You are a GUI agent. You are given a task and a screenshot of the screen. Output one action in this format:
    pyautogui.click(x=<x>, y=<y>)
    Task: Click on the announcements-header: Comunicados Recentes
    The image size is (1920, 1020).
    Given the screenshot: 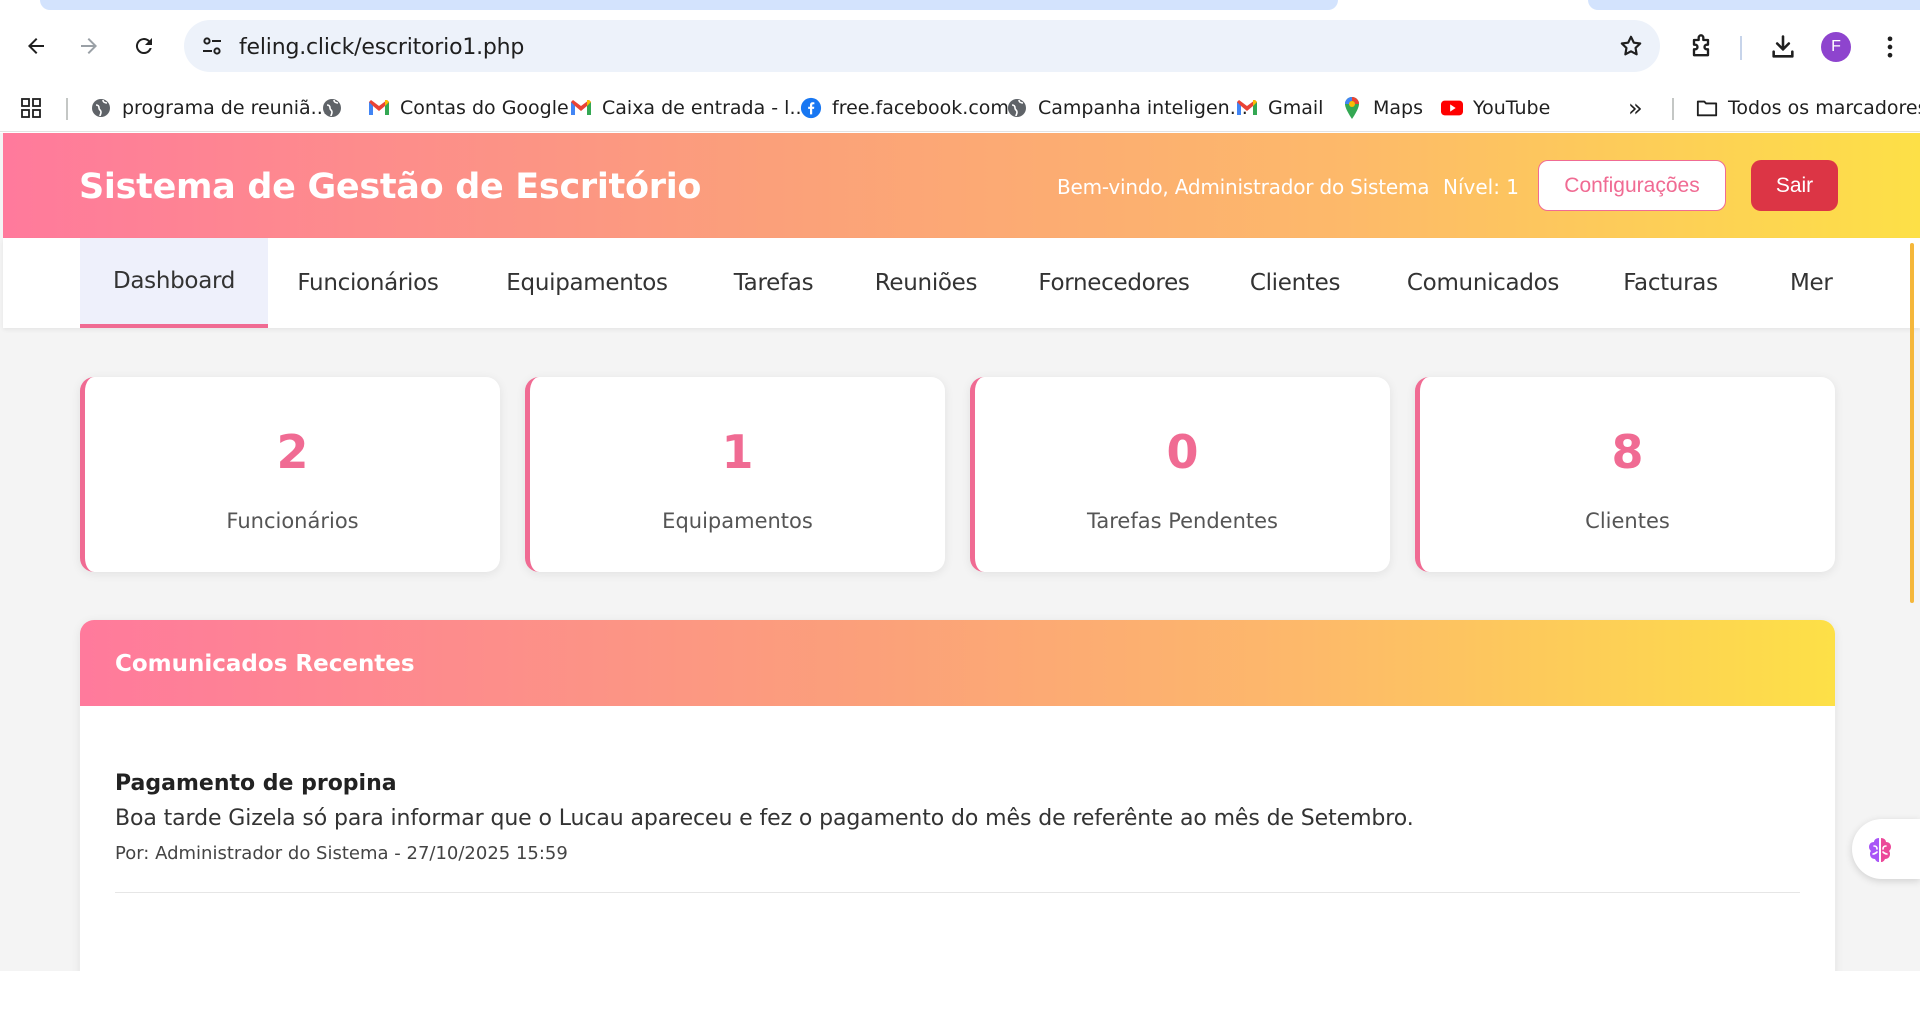 What is the action you would take?
    pyautogui.click(x=957, y=663)
    